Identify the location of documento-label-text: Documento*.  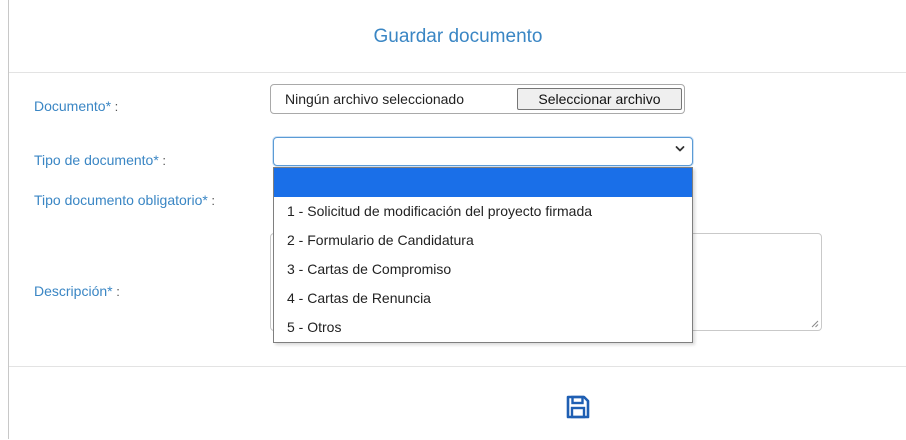
(73, 106).